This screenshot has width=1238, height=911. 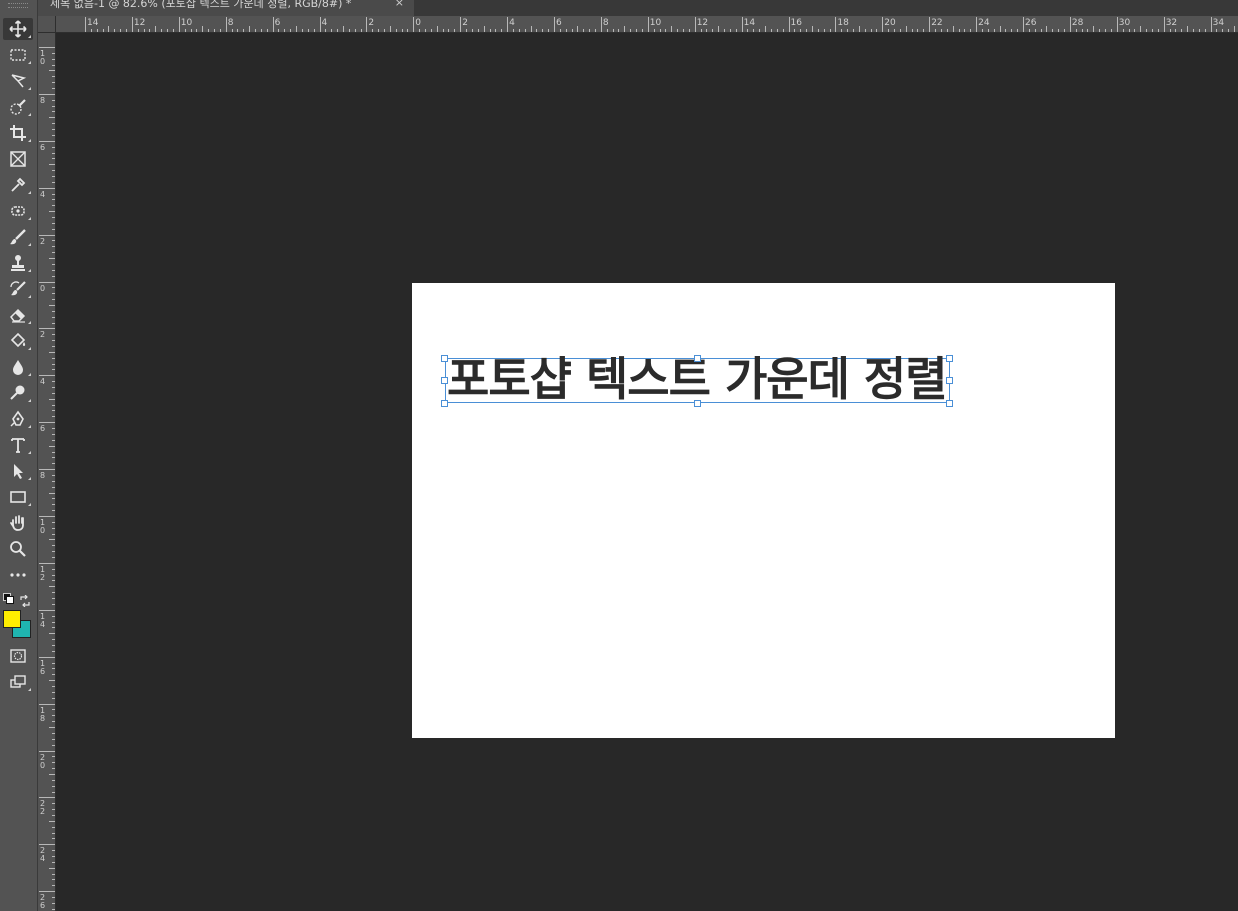 What do you see at coordinates (444, 358) in the screenshot?
I see `transform-handle-top-left` at bounding box center [444, 358].